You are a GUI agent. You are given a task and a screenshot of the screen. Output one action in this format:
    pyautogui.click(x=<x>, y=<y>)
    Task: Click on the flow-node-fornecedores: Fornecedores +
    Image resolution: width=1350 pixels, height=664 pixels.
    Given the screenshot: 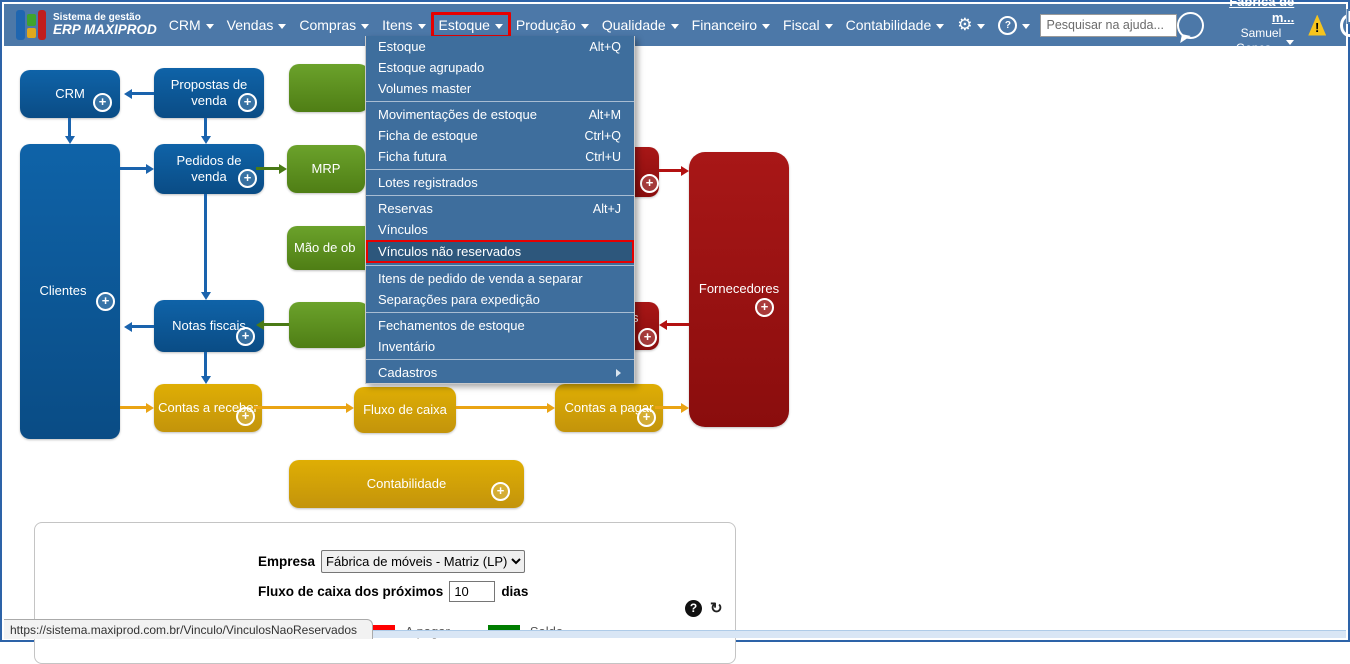 What is the action you would take?
    pyautogui.click(x=739, y=289)
    